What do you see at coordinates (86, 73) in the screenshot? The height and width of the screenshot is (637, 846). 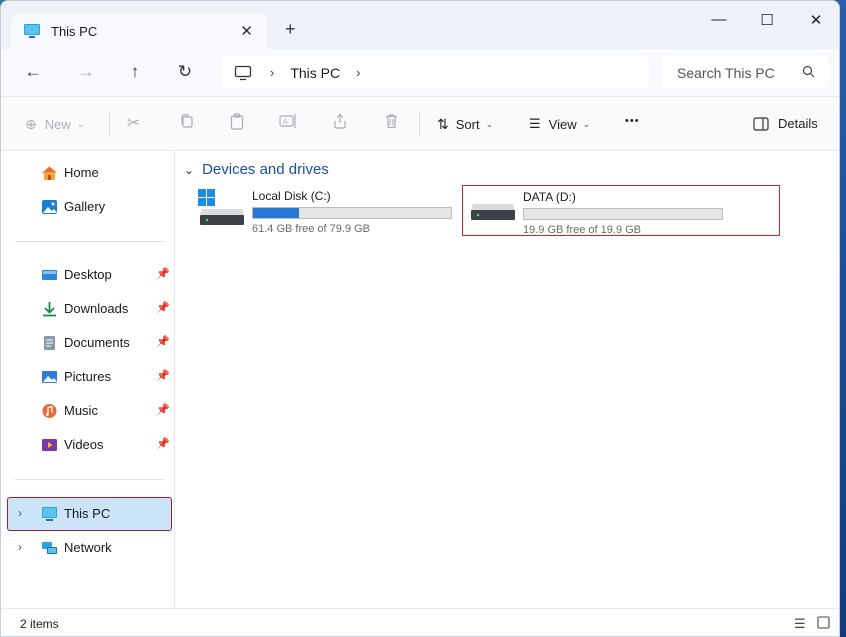 I see `forward-button: →` at bounding box center [86, 73].